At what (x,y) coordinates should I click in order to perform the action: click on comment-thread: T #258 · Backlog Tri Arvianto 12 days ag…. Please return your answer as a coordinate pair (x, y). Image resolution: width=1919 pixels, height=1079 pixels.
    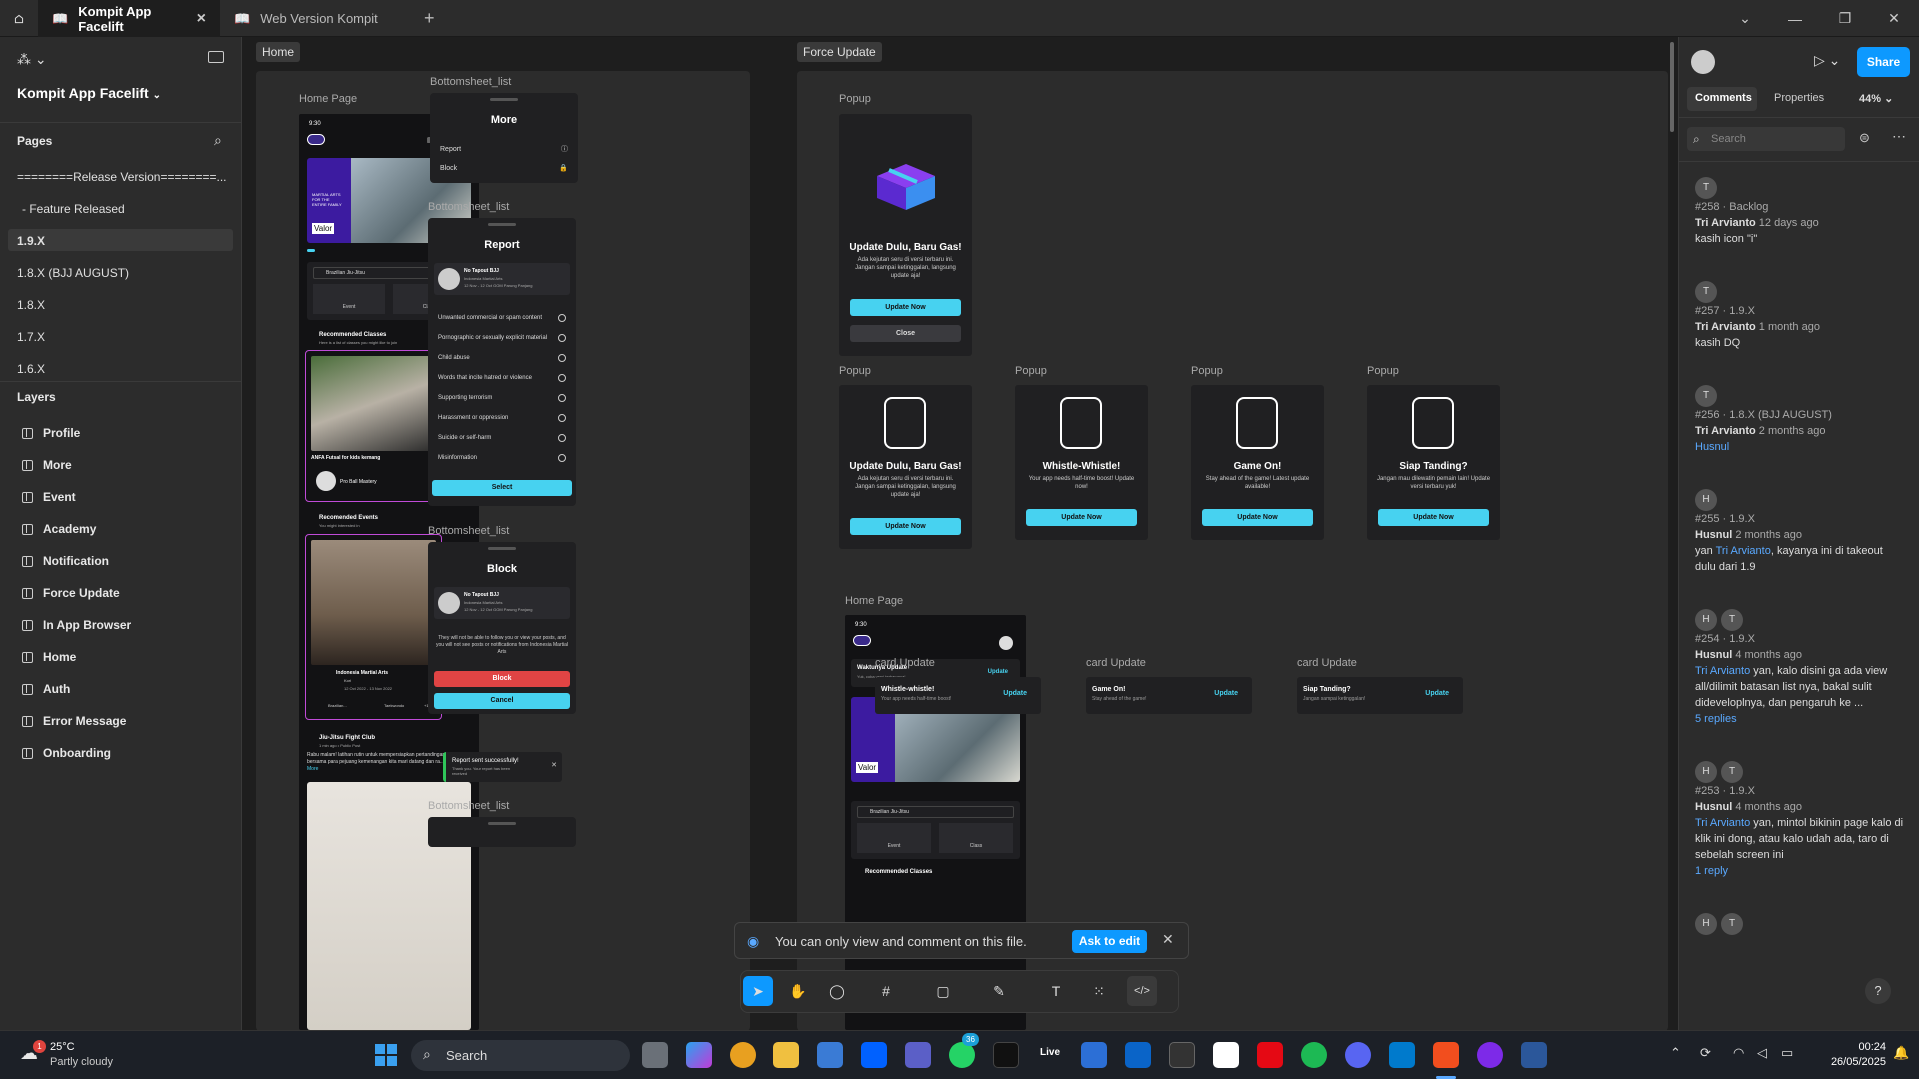
    Looking at the image, I should click on (1800, 212).